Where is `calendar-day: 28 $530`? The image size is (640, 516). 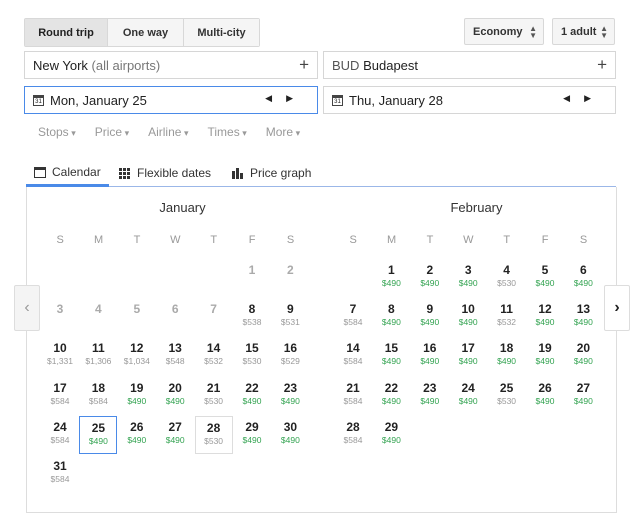 calendar-day: 28 $530 is located at coordinates (213, 434).